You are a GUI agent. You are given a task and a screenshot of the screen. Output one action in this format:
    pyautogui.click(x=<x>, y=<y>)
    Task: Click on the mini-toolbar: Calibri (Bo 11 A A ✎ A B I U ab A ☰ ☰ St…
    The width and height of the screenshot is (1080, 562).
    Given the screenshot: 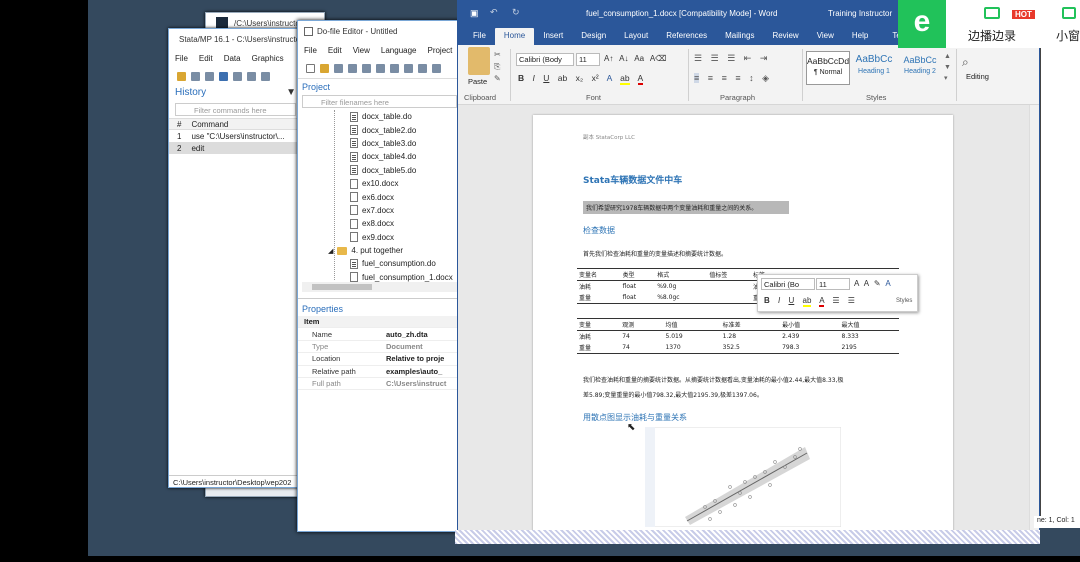 What is the action you would take?
    pyautogui.click(x=837, y=293)
    